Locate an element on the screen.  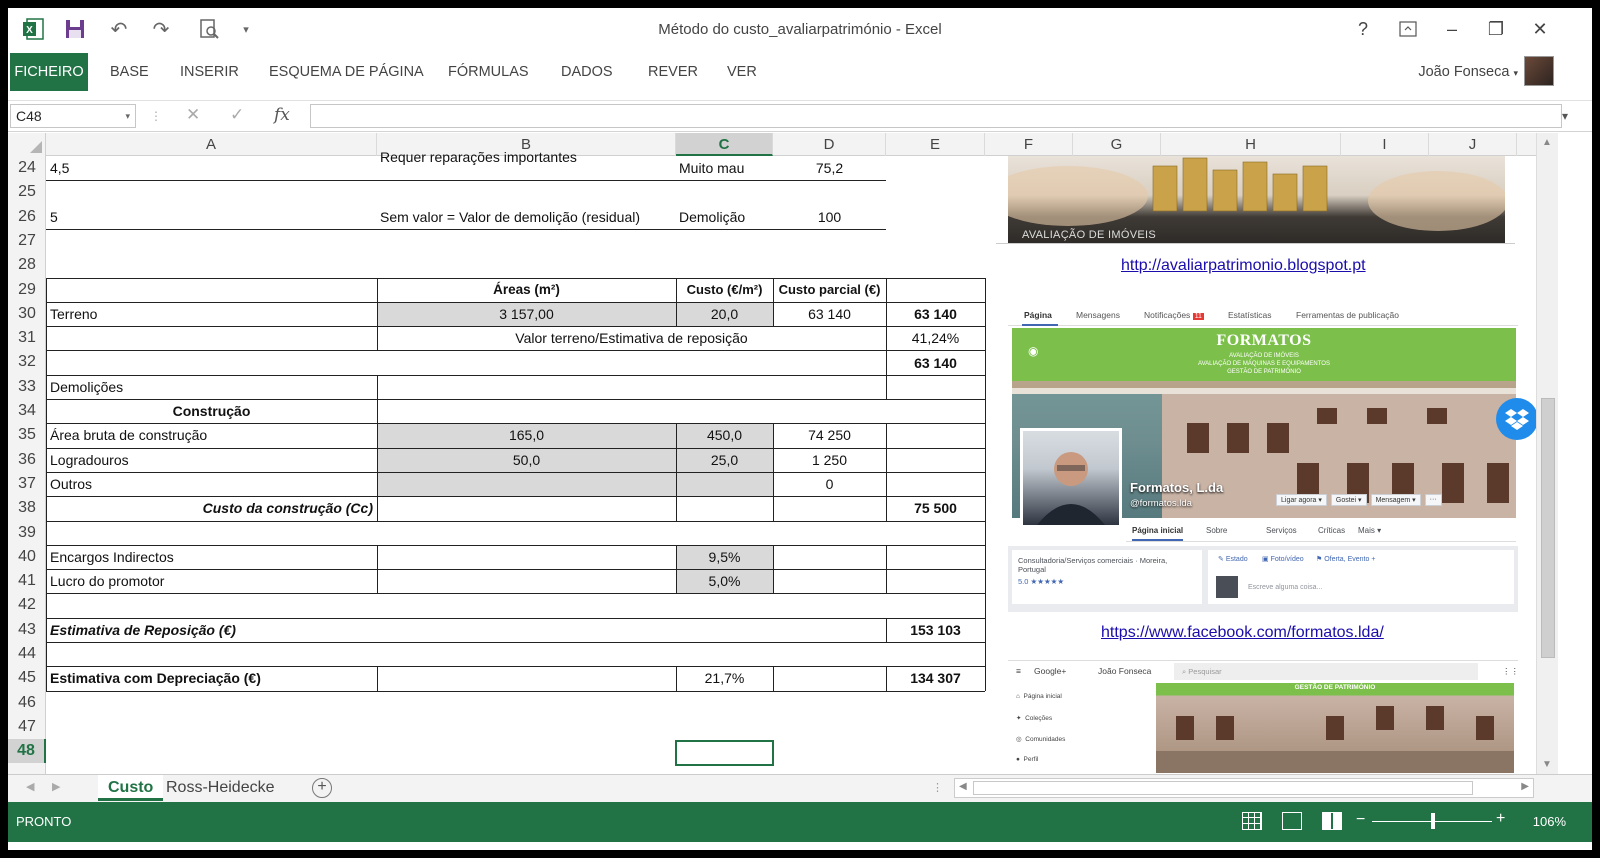
row-header-26: 26 is located at coordinates (27, 217).